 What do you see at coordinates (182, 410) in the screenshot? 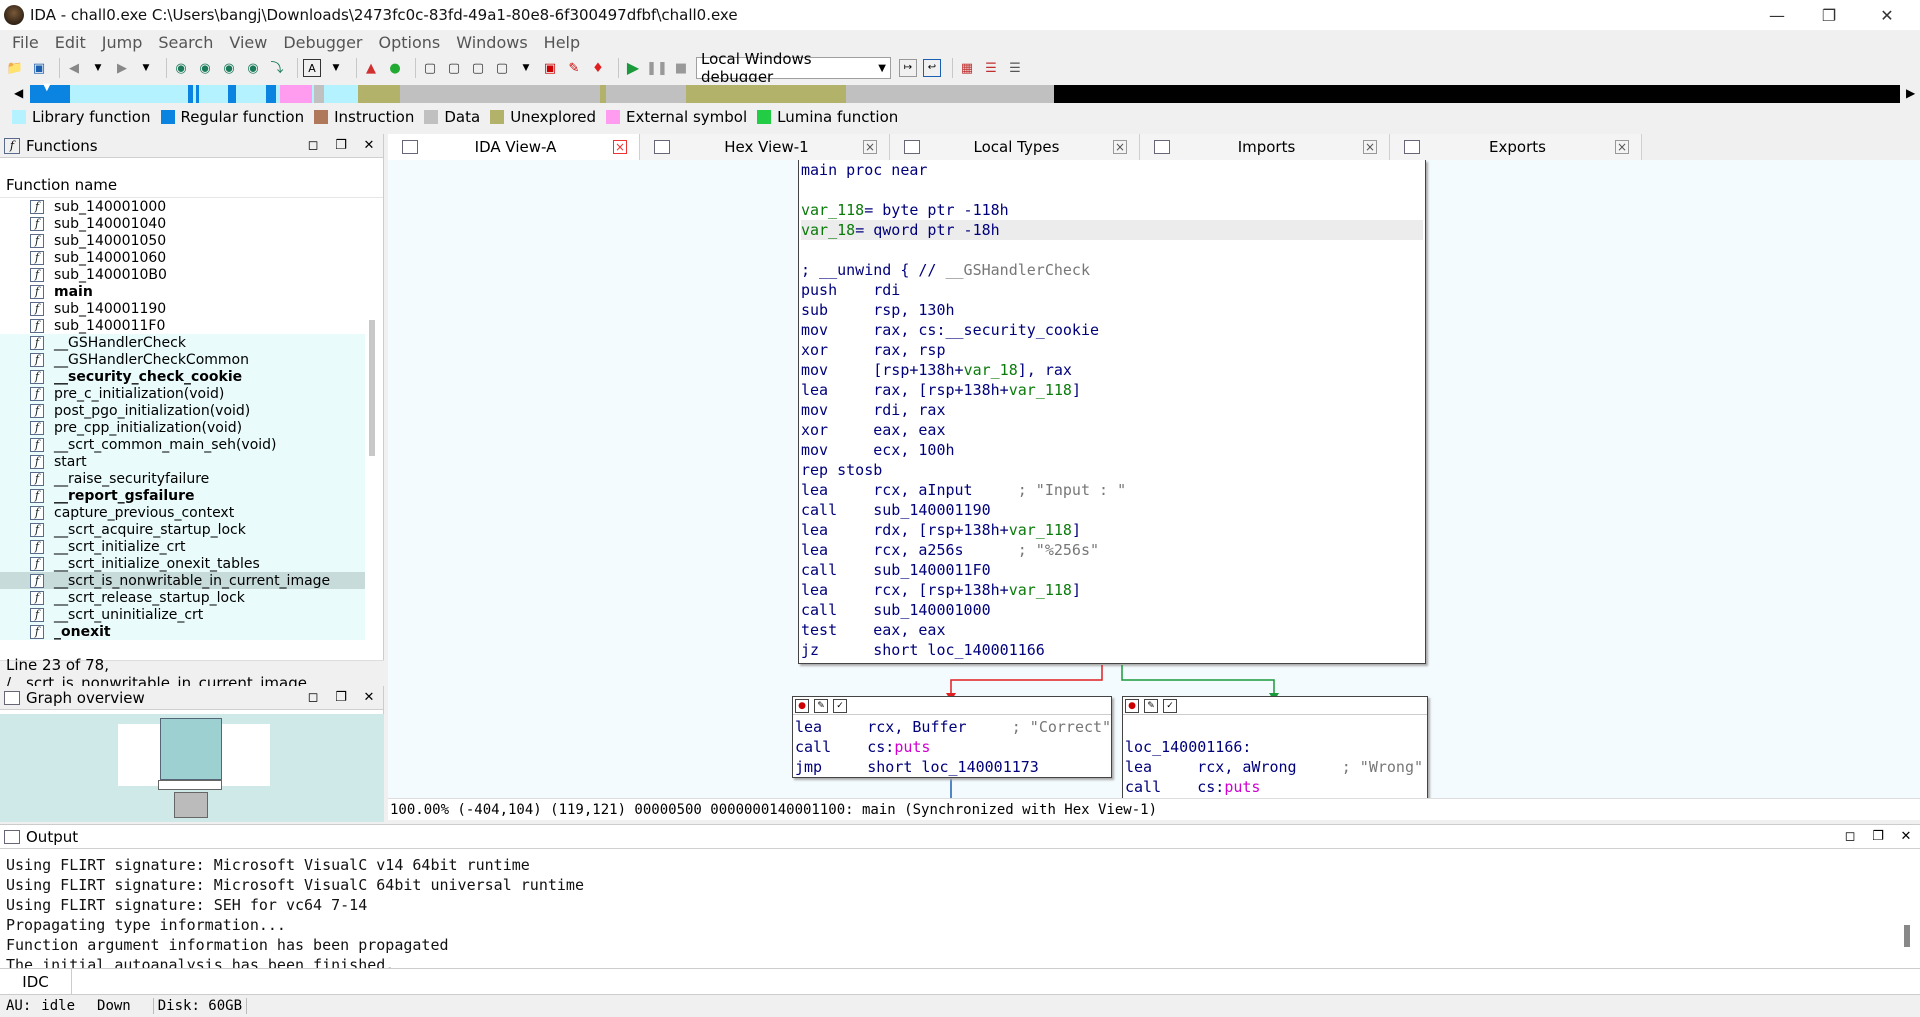
I see `function-row: f post_pgo_initialization(void)` at bounding box center [182, 410].